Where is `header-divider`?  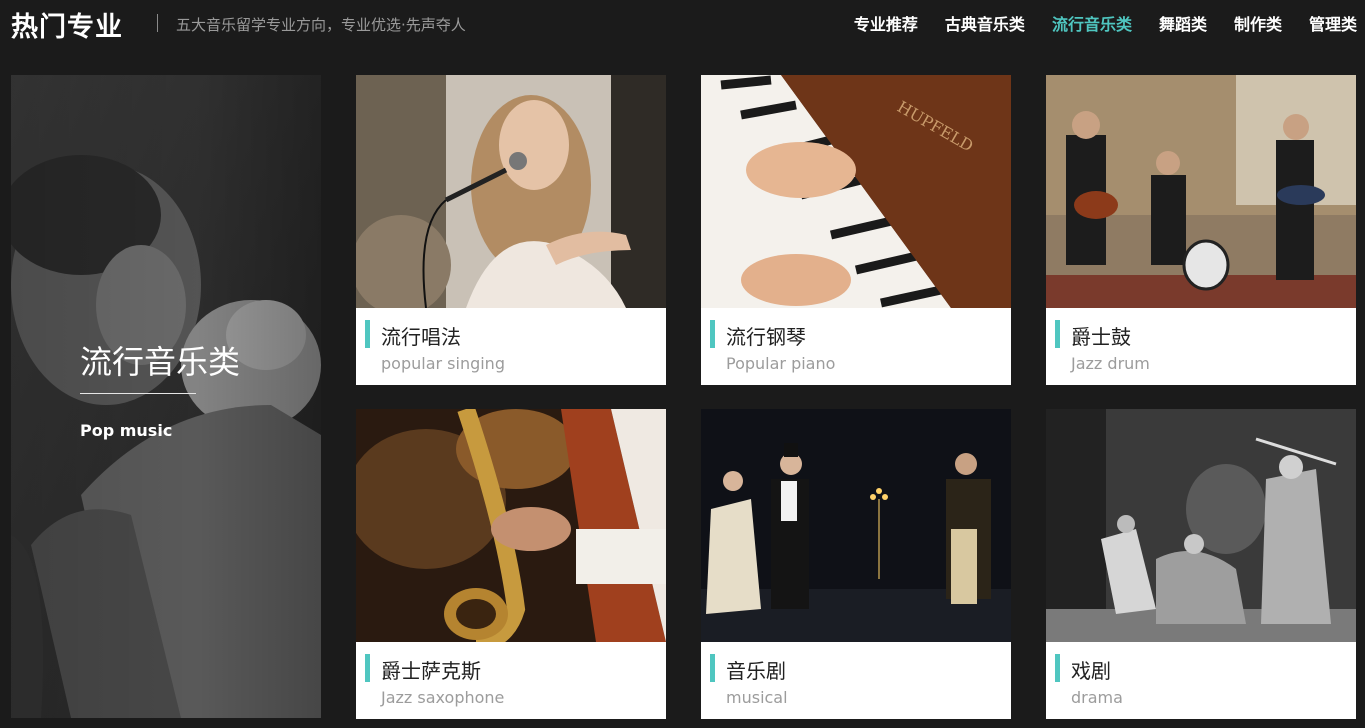 header-divider is located at coordinates (157, 23).